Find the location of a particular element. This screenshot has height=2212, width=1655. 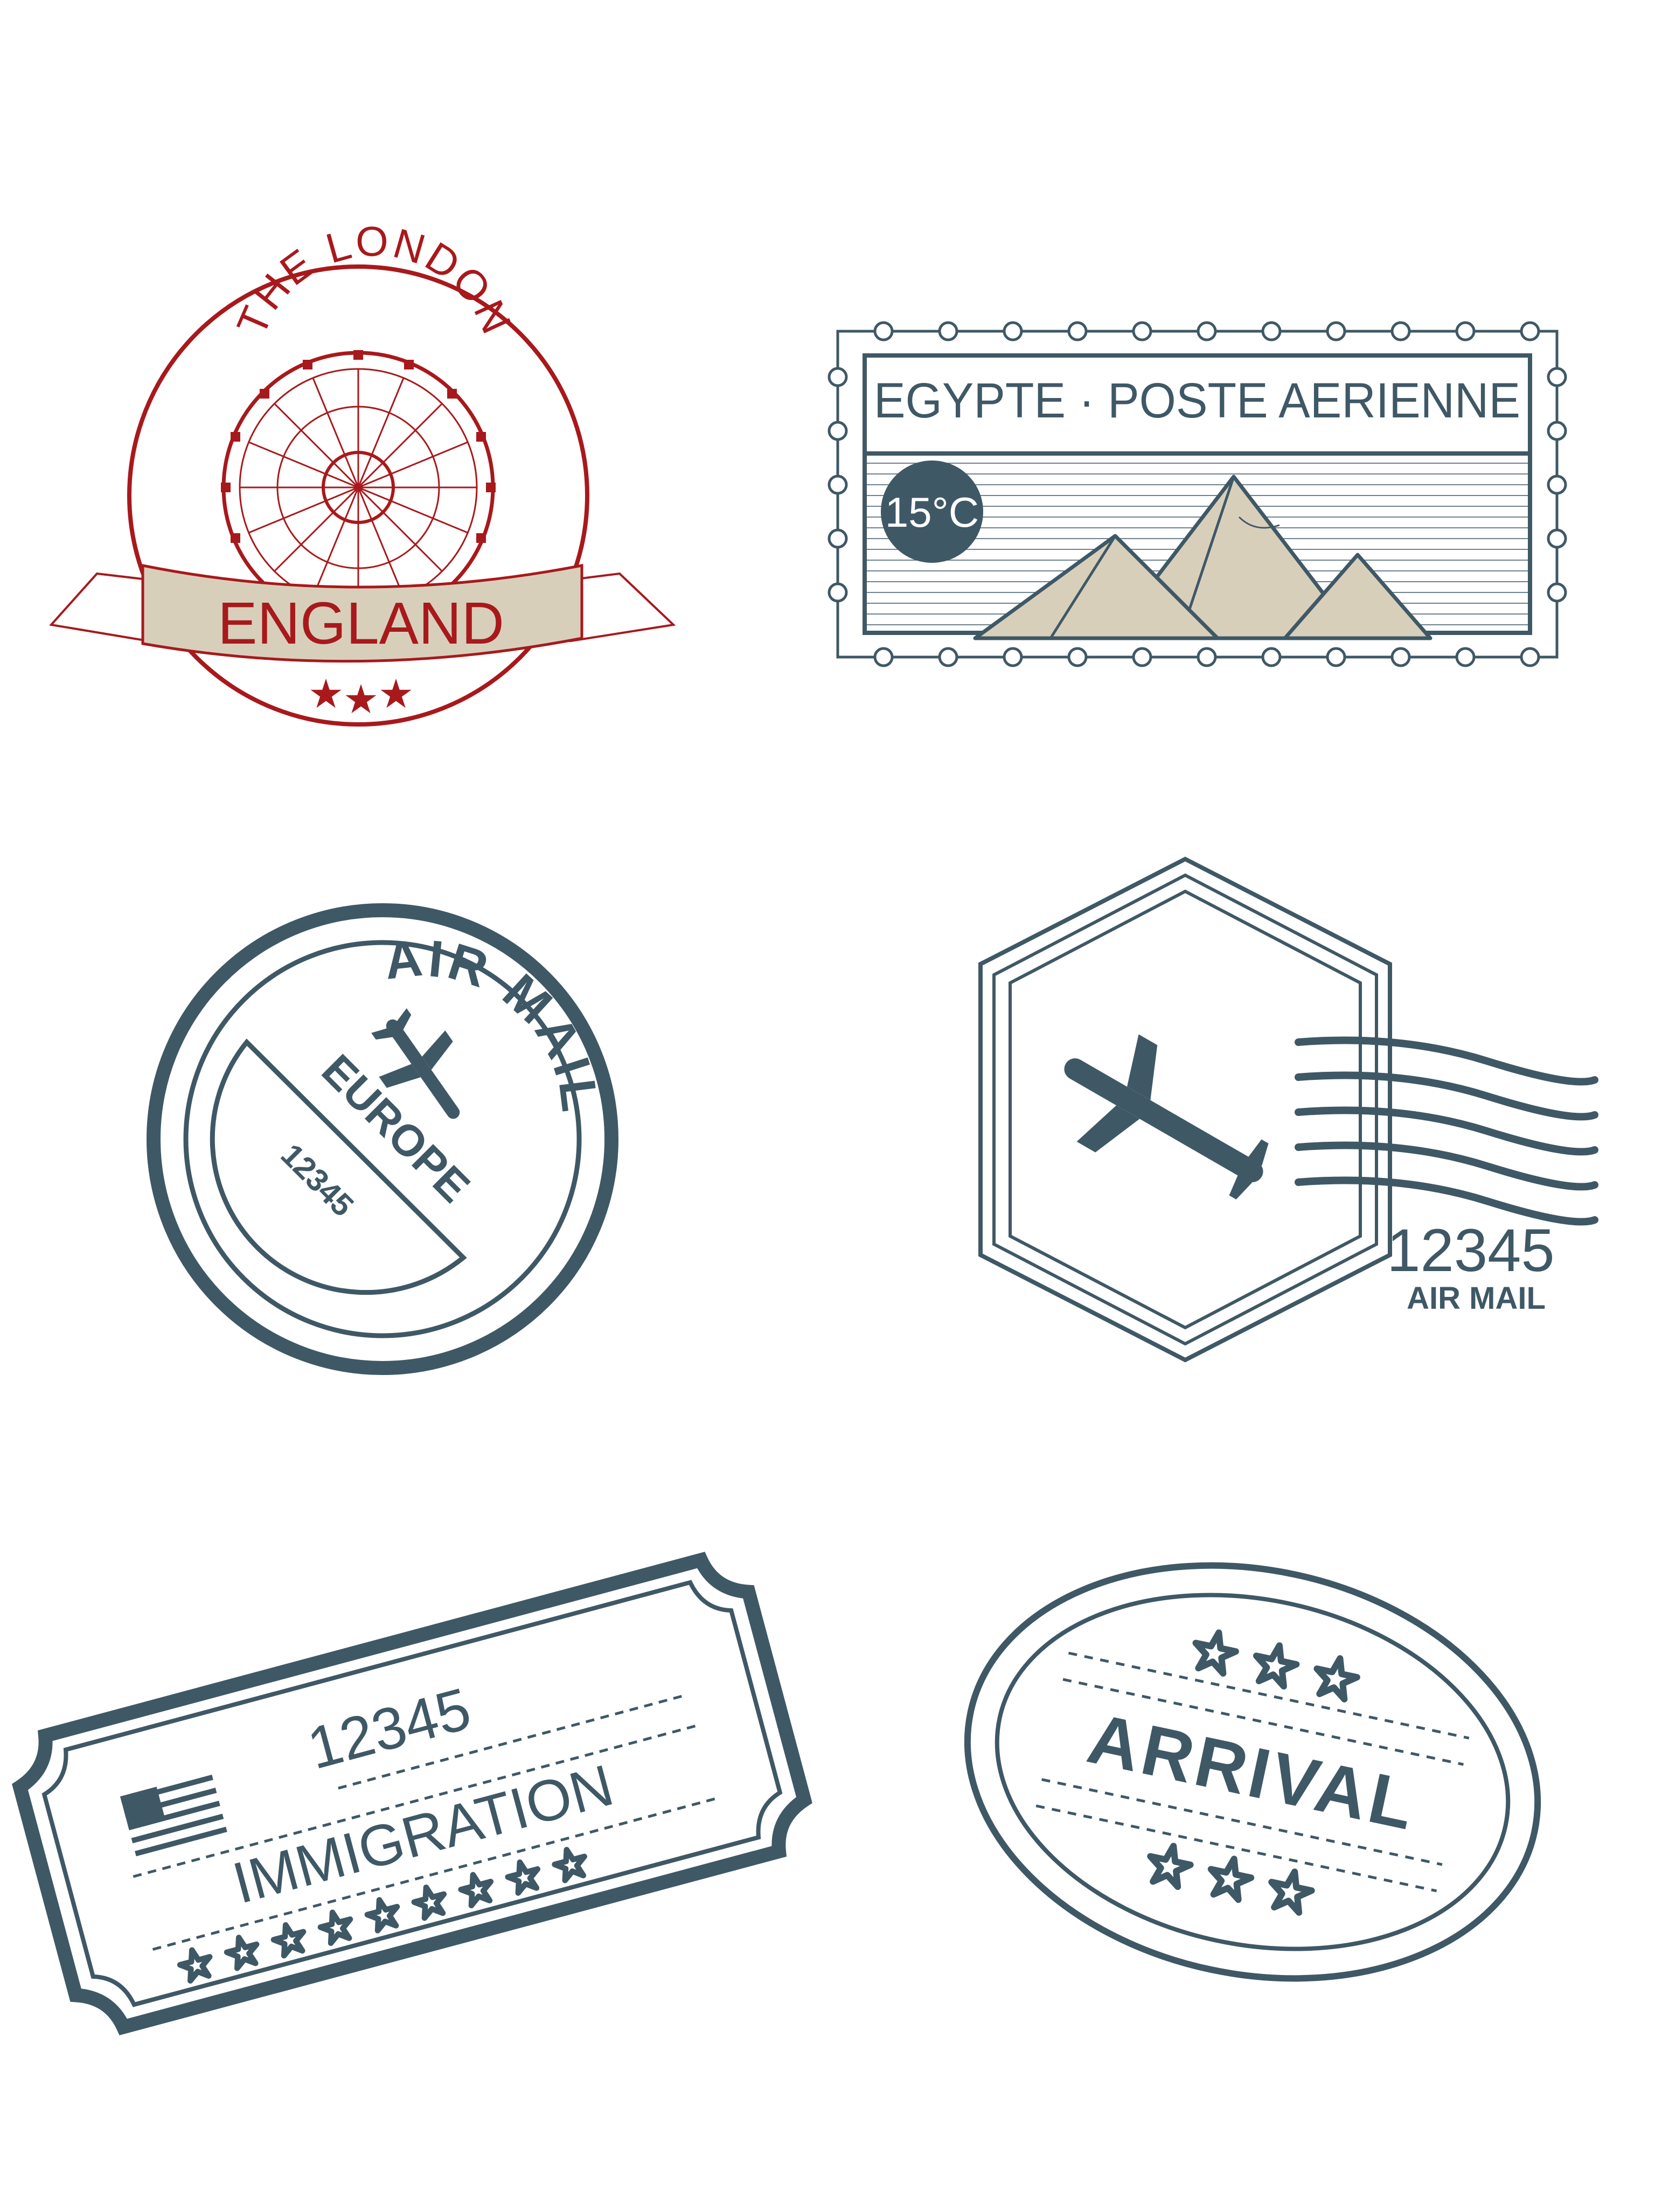

london-top-text-path: THE LONDON is located at coordinates (373, 280).